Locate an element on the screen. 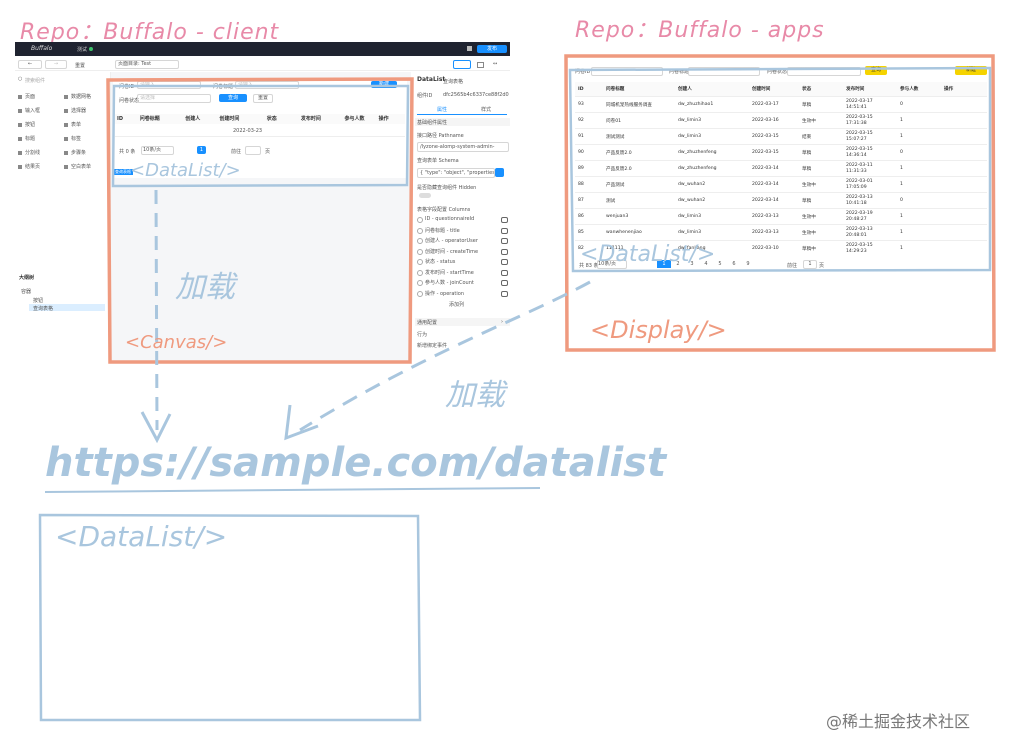 Image resolution: width=1009 pixels, height=750 pixels. datalist-outline-apps is located at coordinates (780, 169).